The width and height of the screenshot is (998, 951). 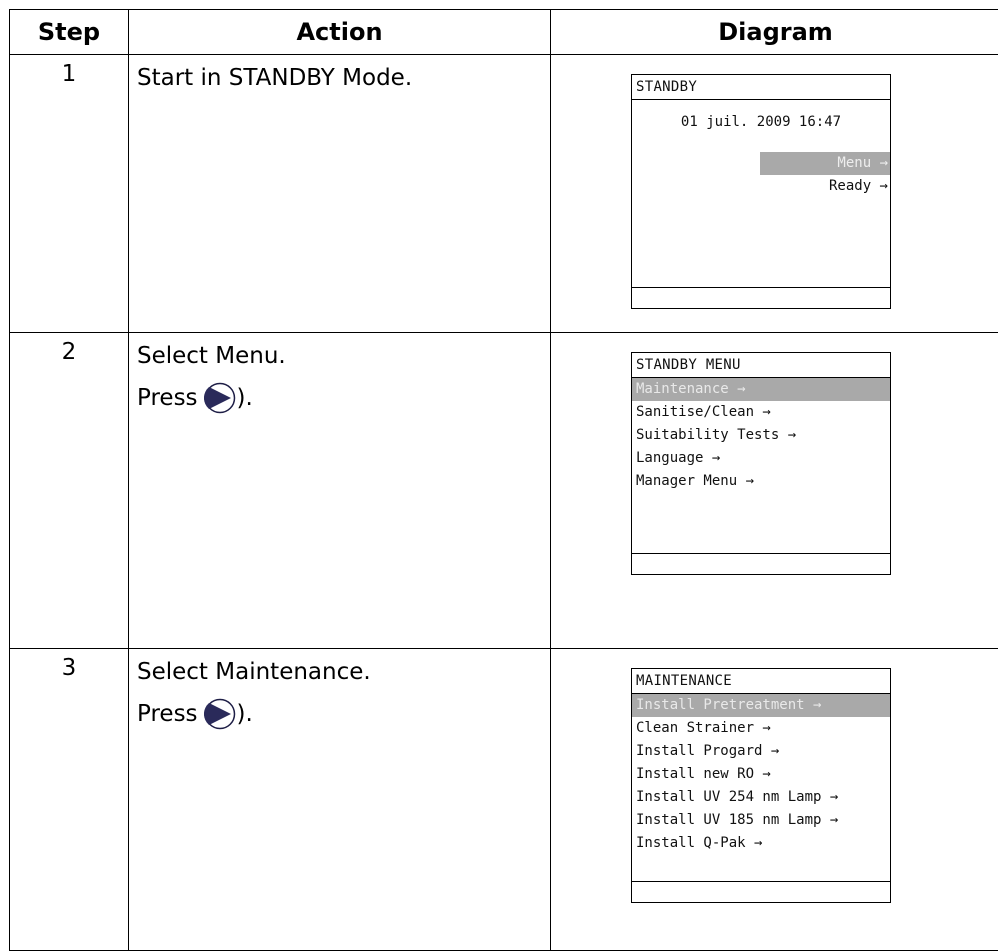 What do you see at coordinates (69, 668) in the screenshot?
I see `step-number: 3` at bounding box center [69, 668].